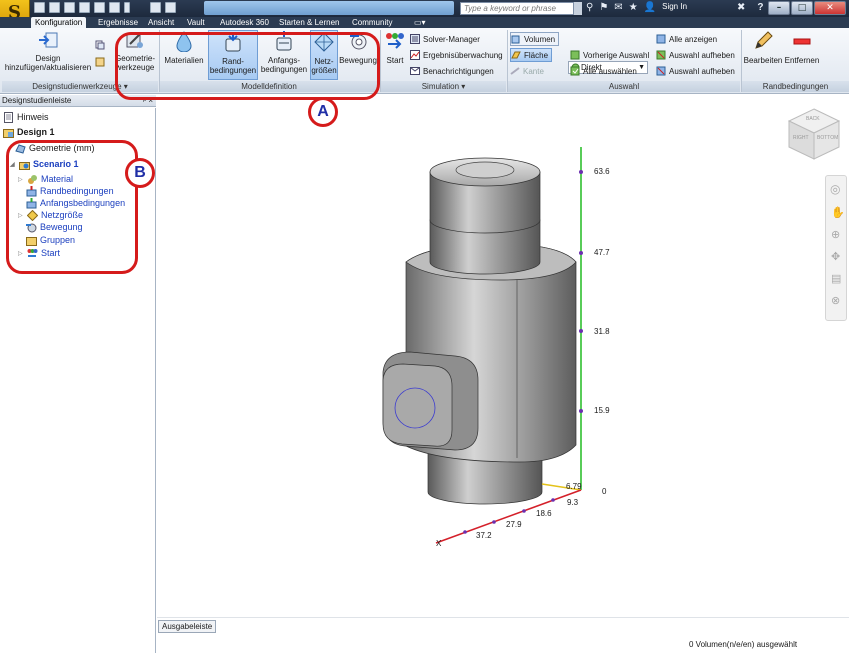 The width and height of the screenshot is (849, 653). What do you see at coordinates (155, 7) in the screenshot?
I see `print-icon` at bounding box center [155, 7].